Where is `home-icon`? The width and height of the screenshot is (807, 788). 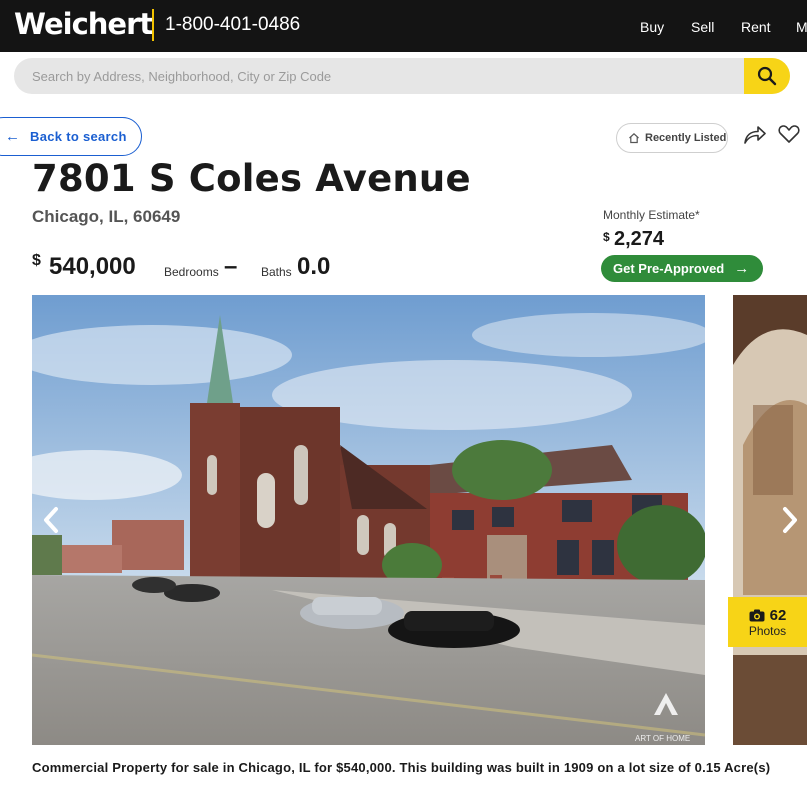
home-icon is located at coordinates (634, 138).